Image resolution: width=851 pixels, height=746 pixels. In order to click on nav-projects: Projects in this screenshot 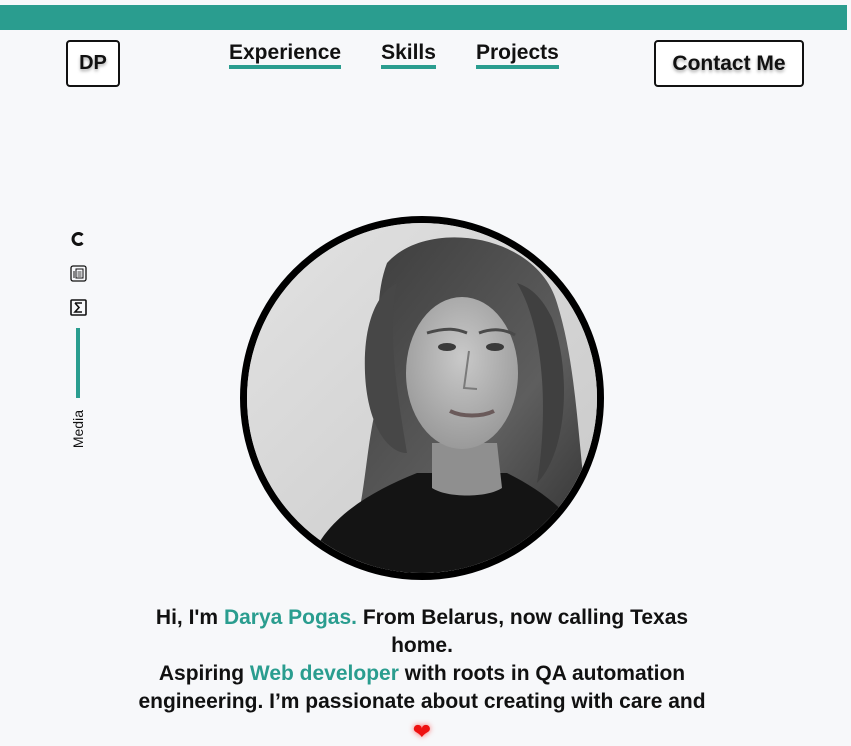, I will do `click(517, 54)`.